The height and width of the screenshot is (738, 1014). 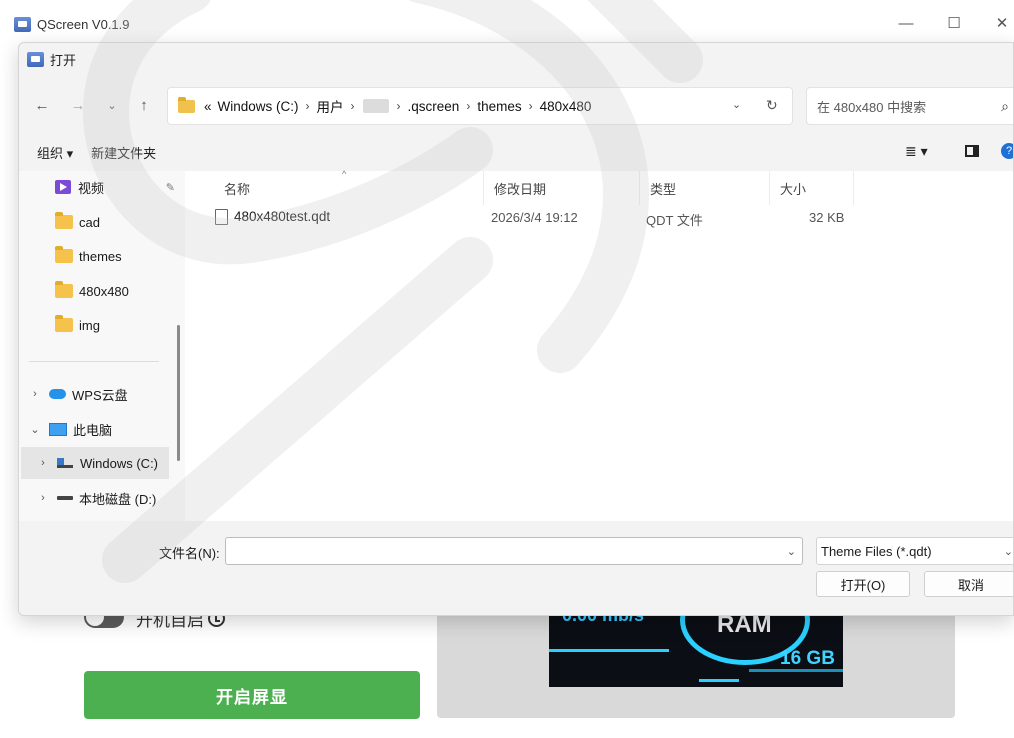 I want to click on close-button: ✕, so click(x=997, y=24).